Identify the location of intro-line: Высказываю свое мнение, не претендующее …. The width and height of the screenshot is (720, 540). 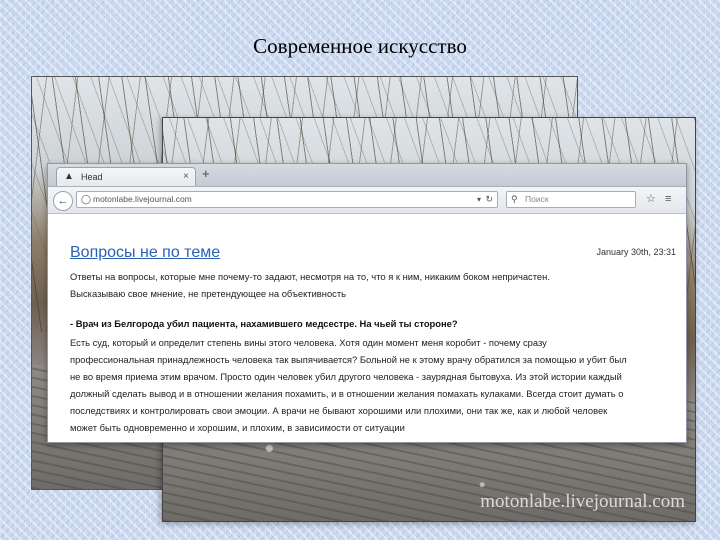
(208, 293).